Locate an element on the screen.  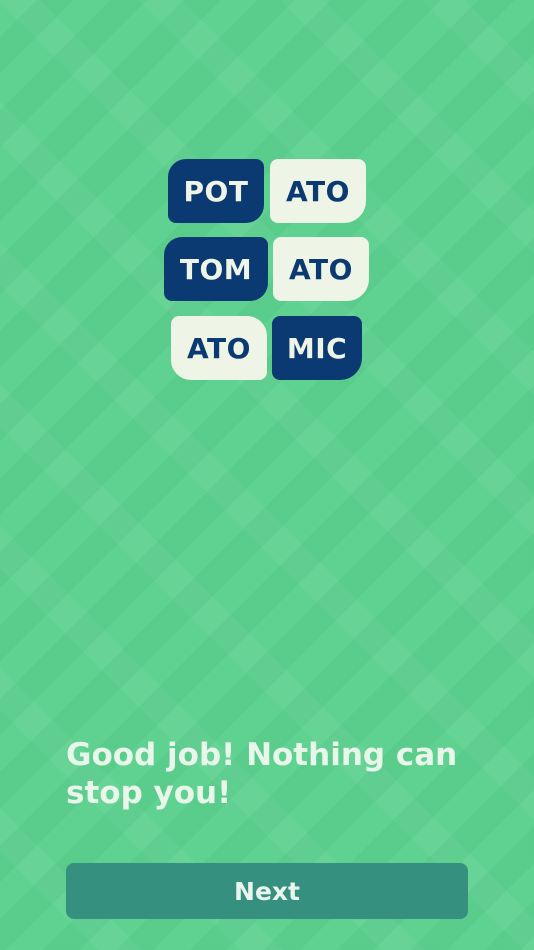
success-message: Good job! Nothing can stop you! is located at coordinates (262, 774).